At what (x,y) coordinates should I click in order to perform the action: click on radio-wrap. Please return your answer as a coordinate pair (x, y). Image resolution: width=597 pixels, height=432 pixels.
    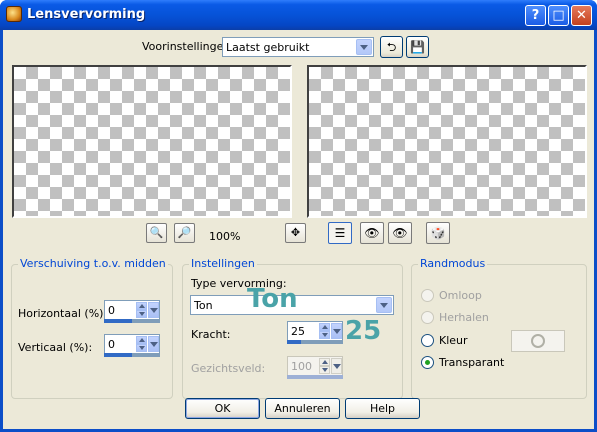
    Looking at the image, I should click on (427, 295).